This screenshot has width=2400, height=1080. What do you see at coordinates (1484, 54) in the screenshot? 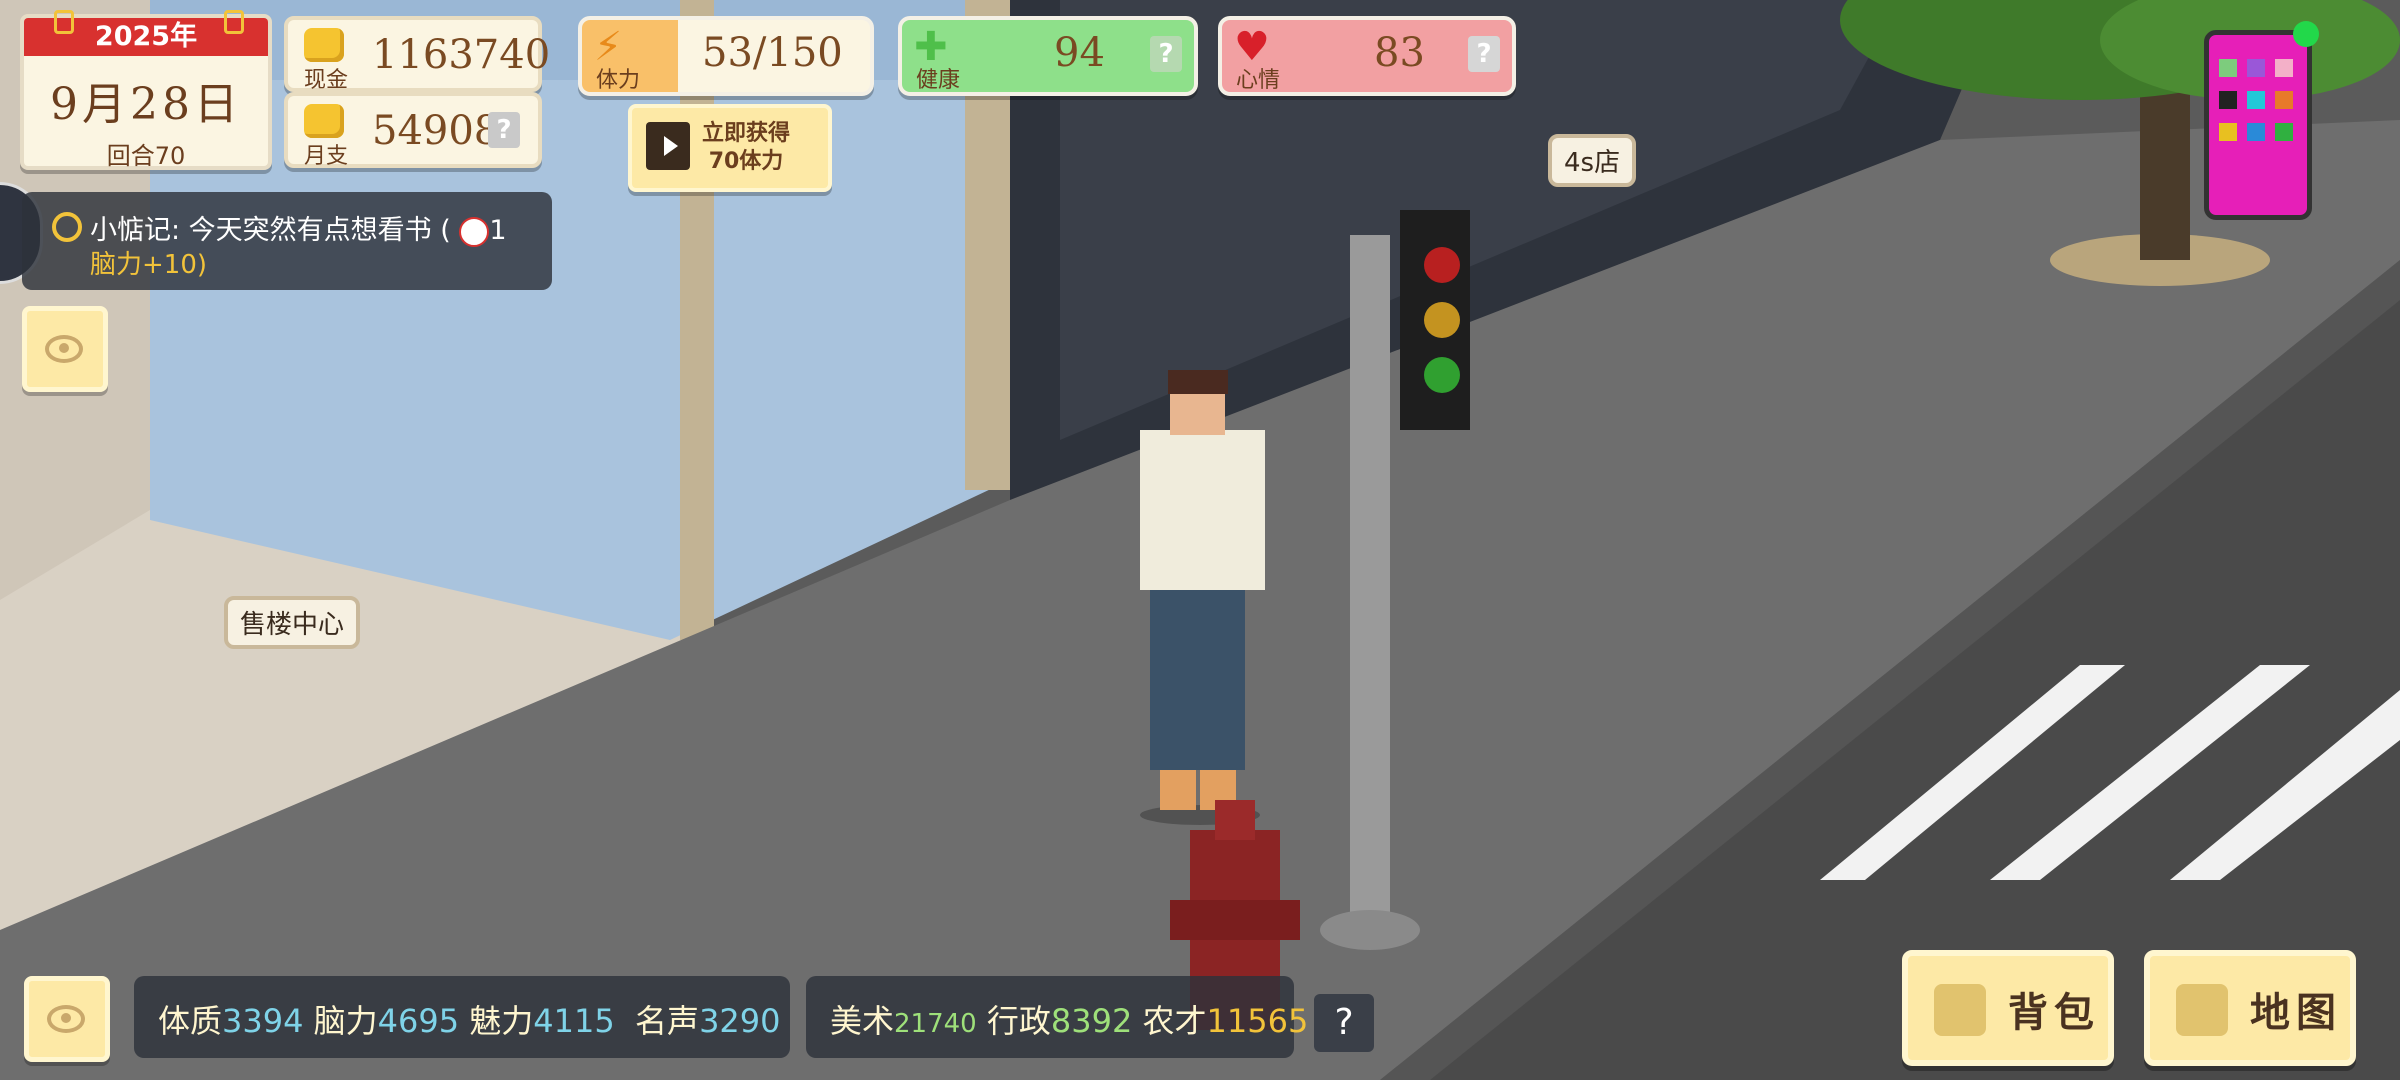
I see `mood-help-button: ?` at bounding box center [1484, 54].